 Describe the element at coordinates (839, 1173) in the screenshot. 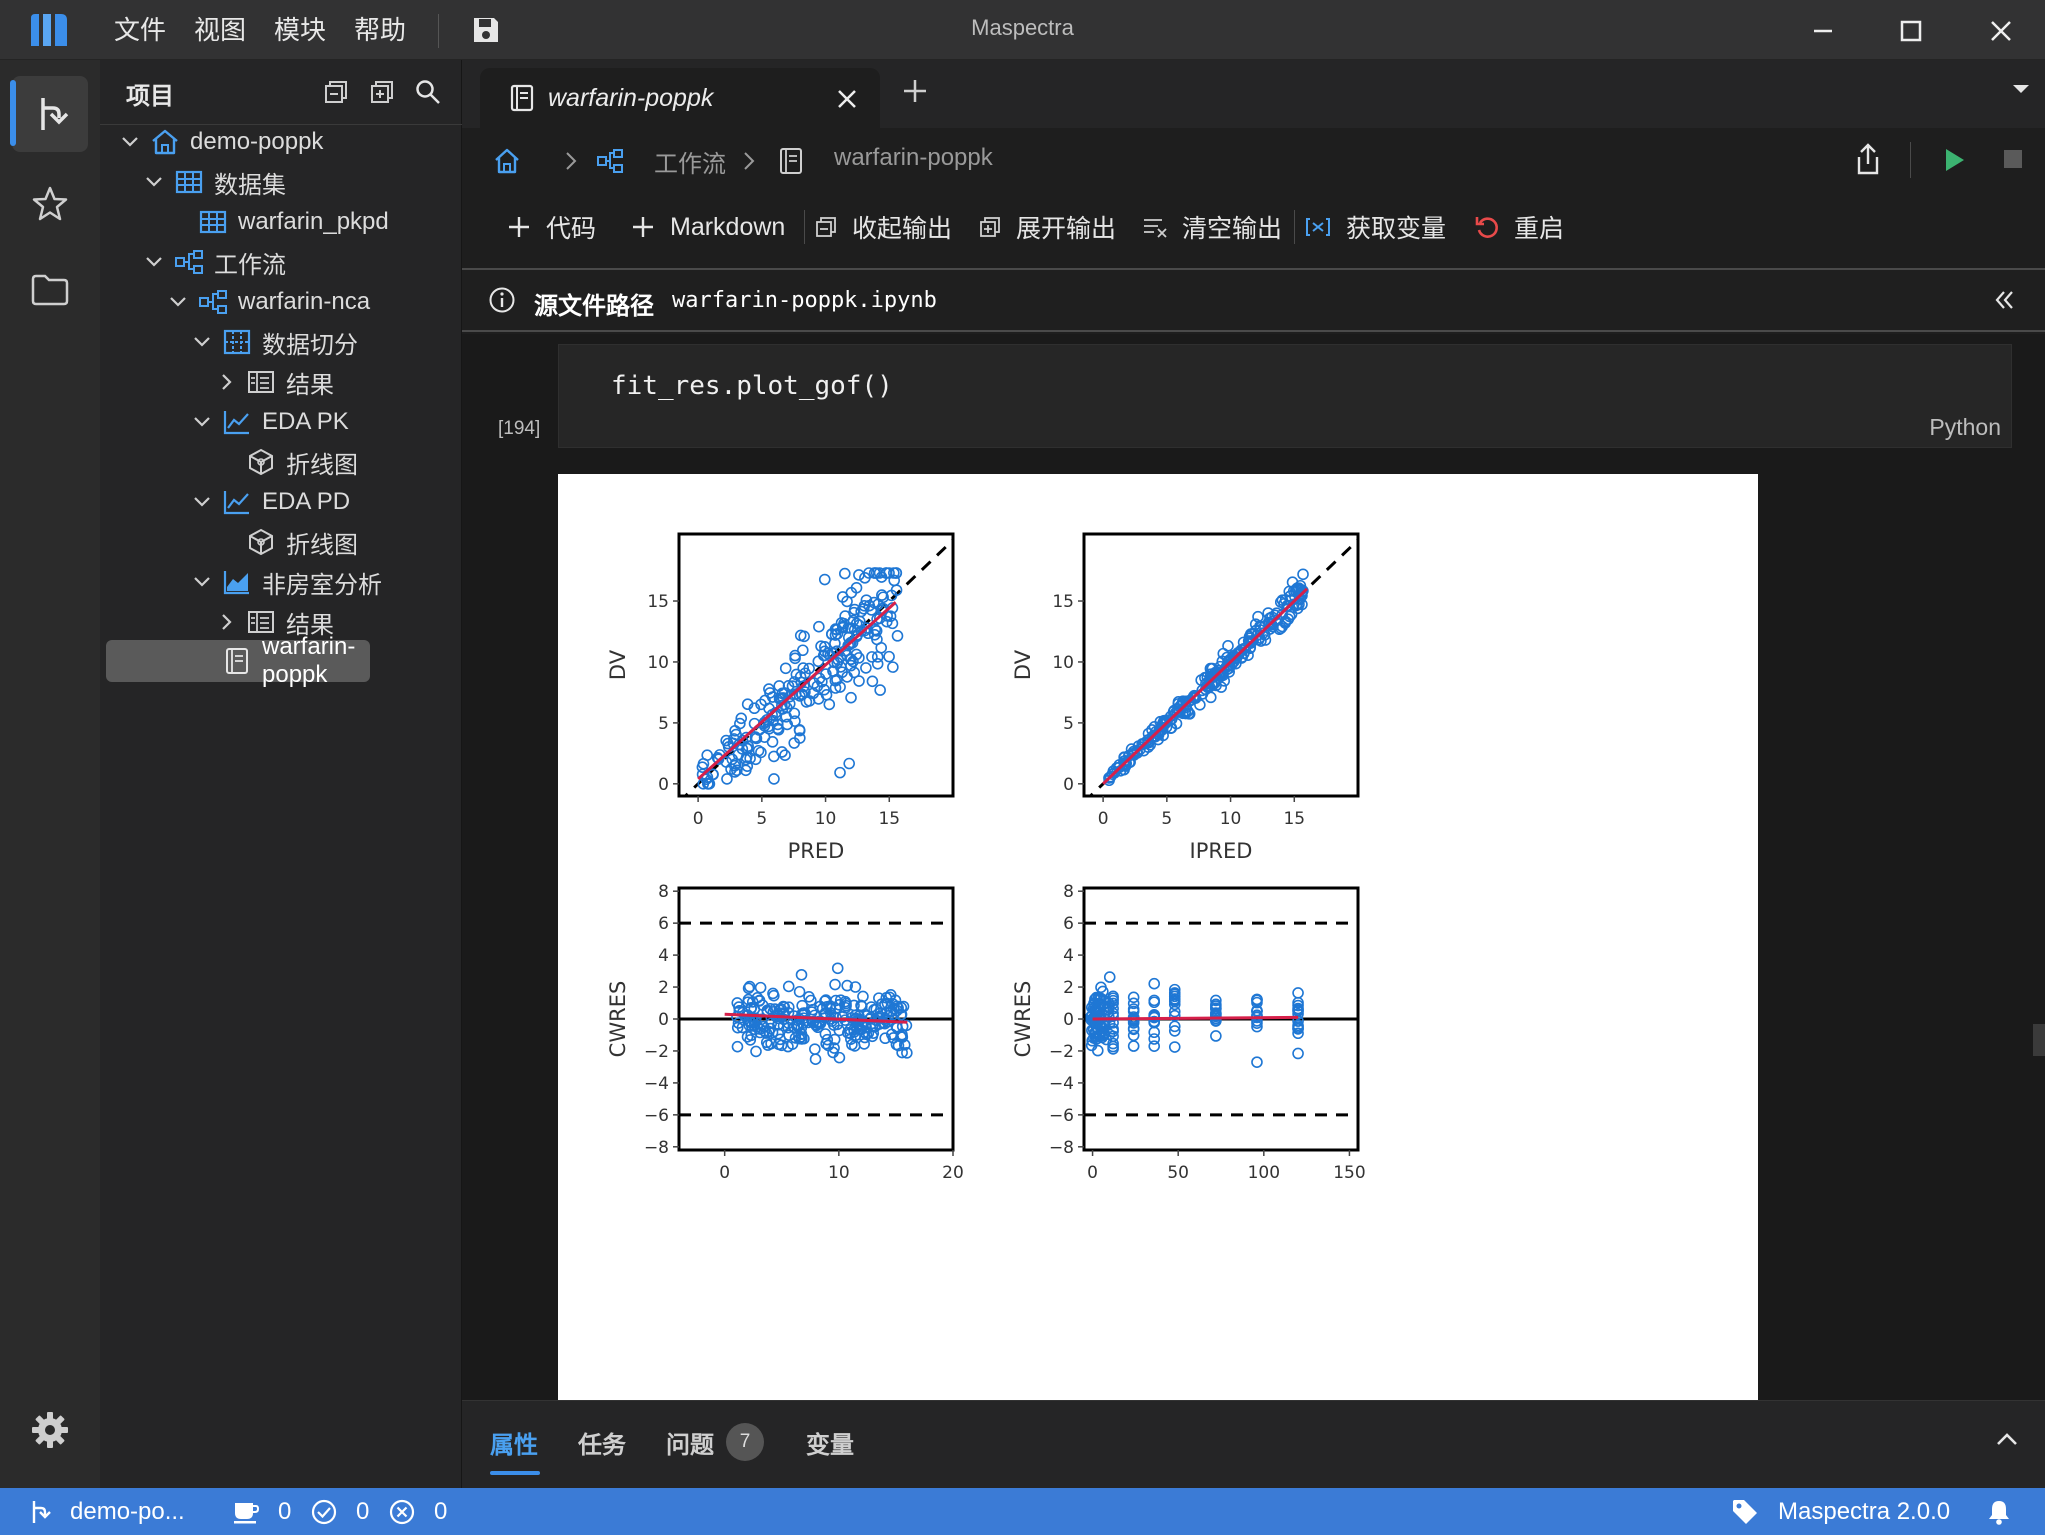

I see `x-tick-label: 10` at that location.